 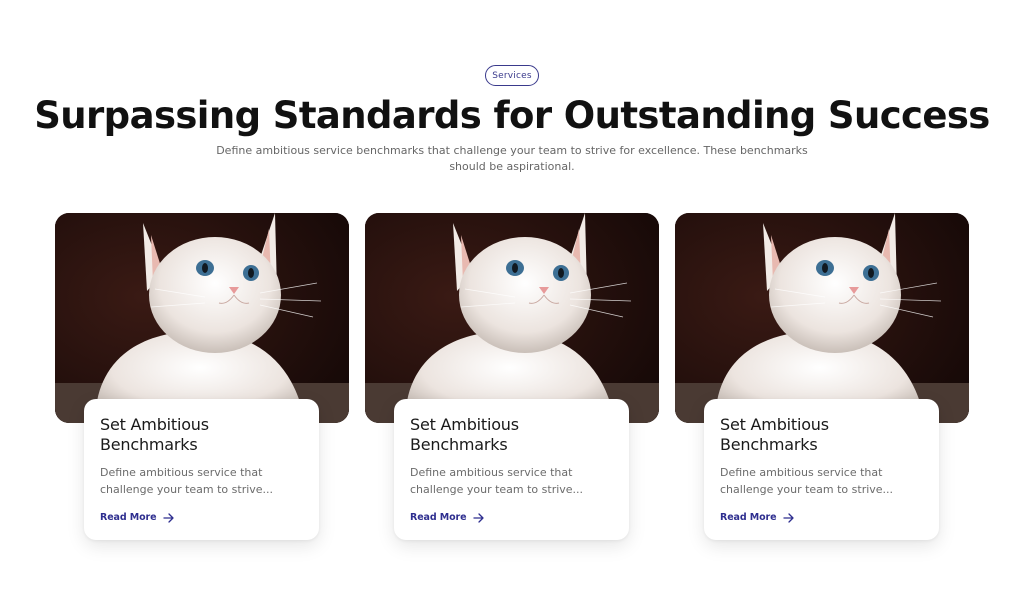 I want to click on section-badge: Services, so click(x=512, y=75).